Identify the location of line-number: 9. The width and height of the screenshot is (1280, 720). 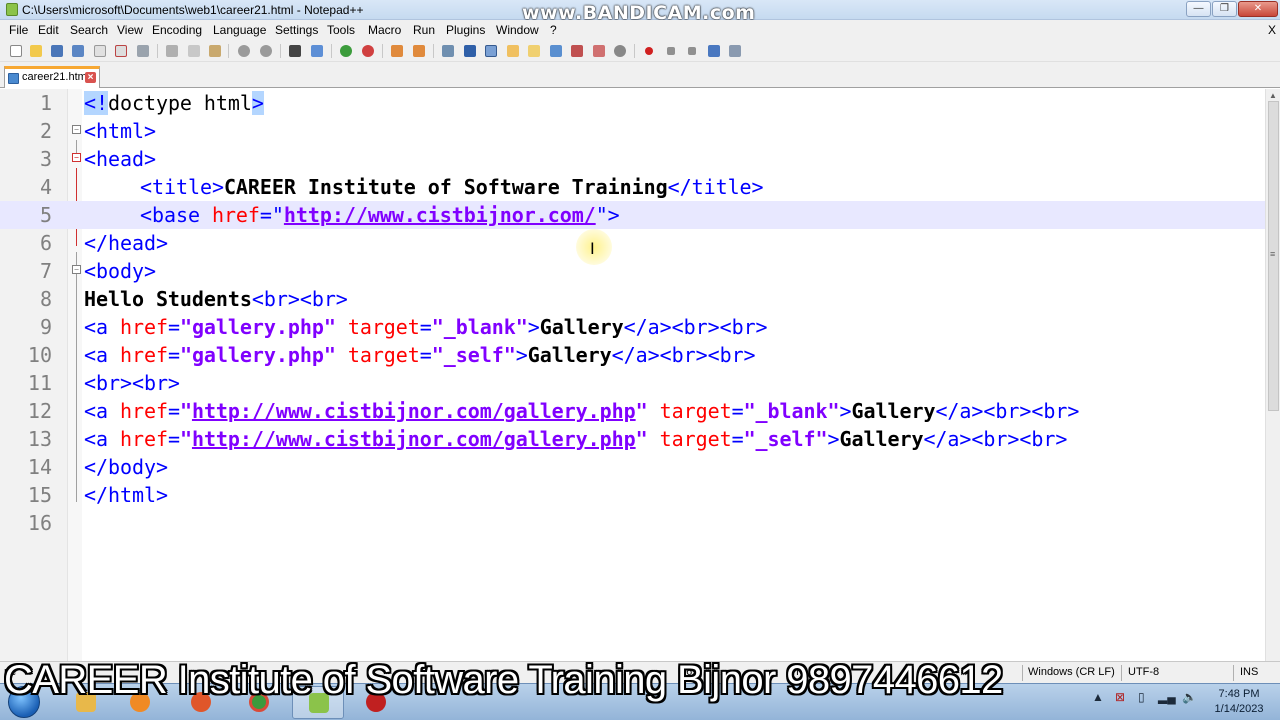
(45, 327).